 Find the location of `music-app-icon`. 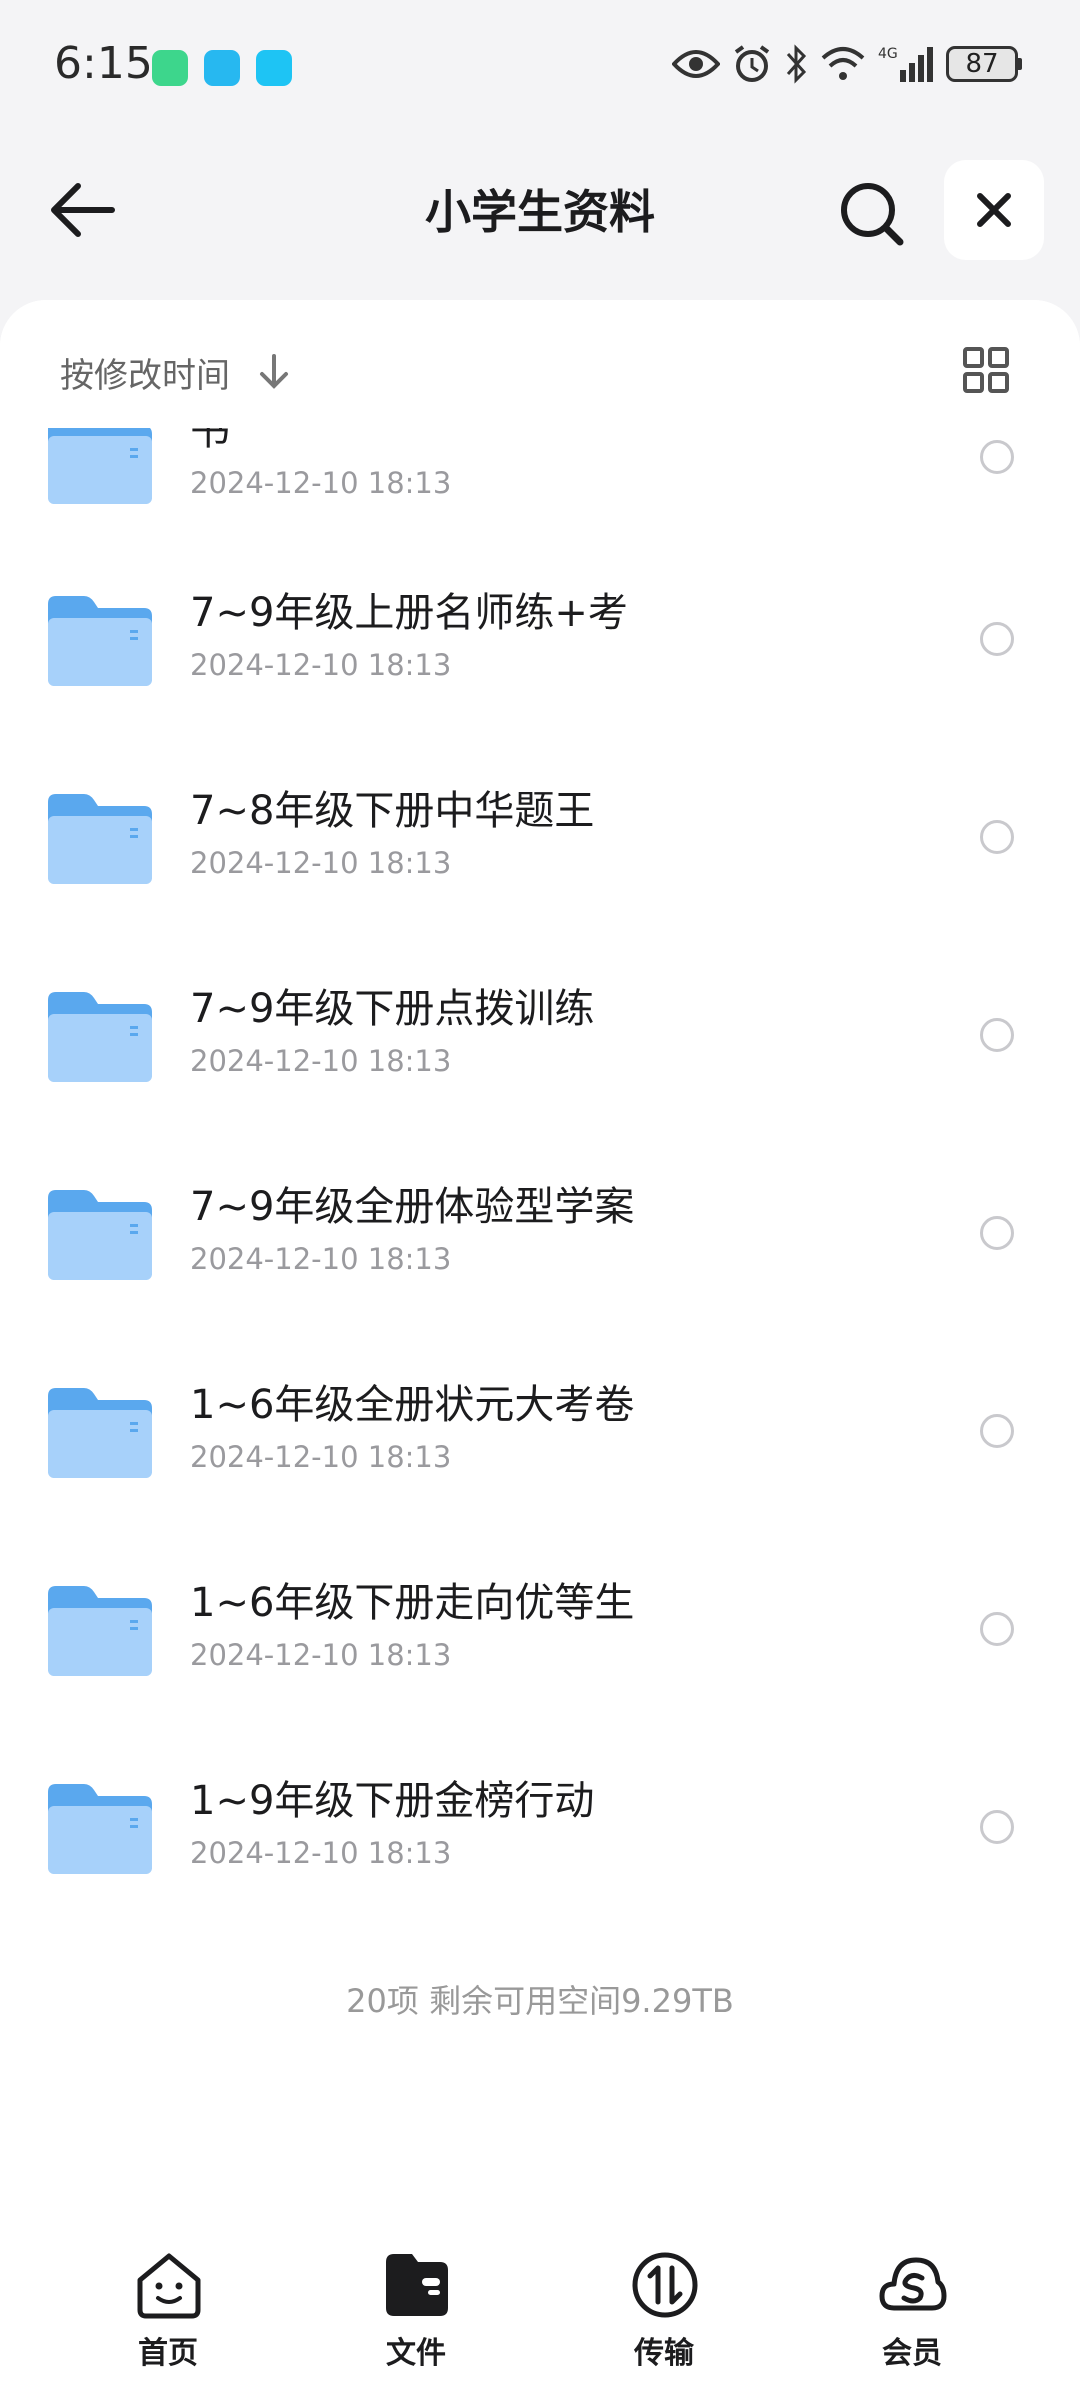

music-app-icon is located at coordinates (222, 68).